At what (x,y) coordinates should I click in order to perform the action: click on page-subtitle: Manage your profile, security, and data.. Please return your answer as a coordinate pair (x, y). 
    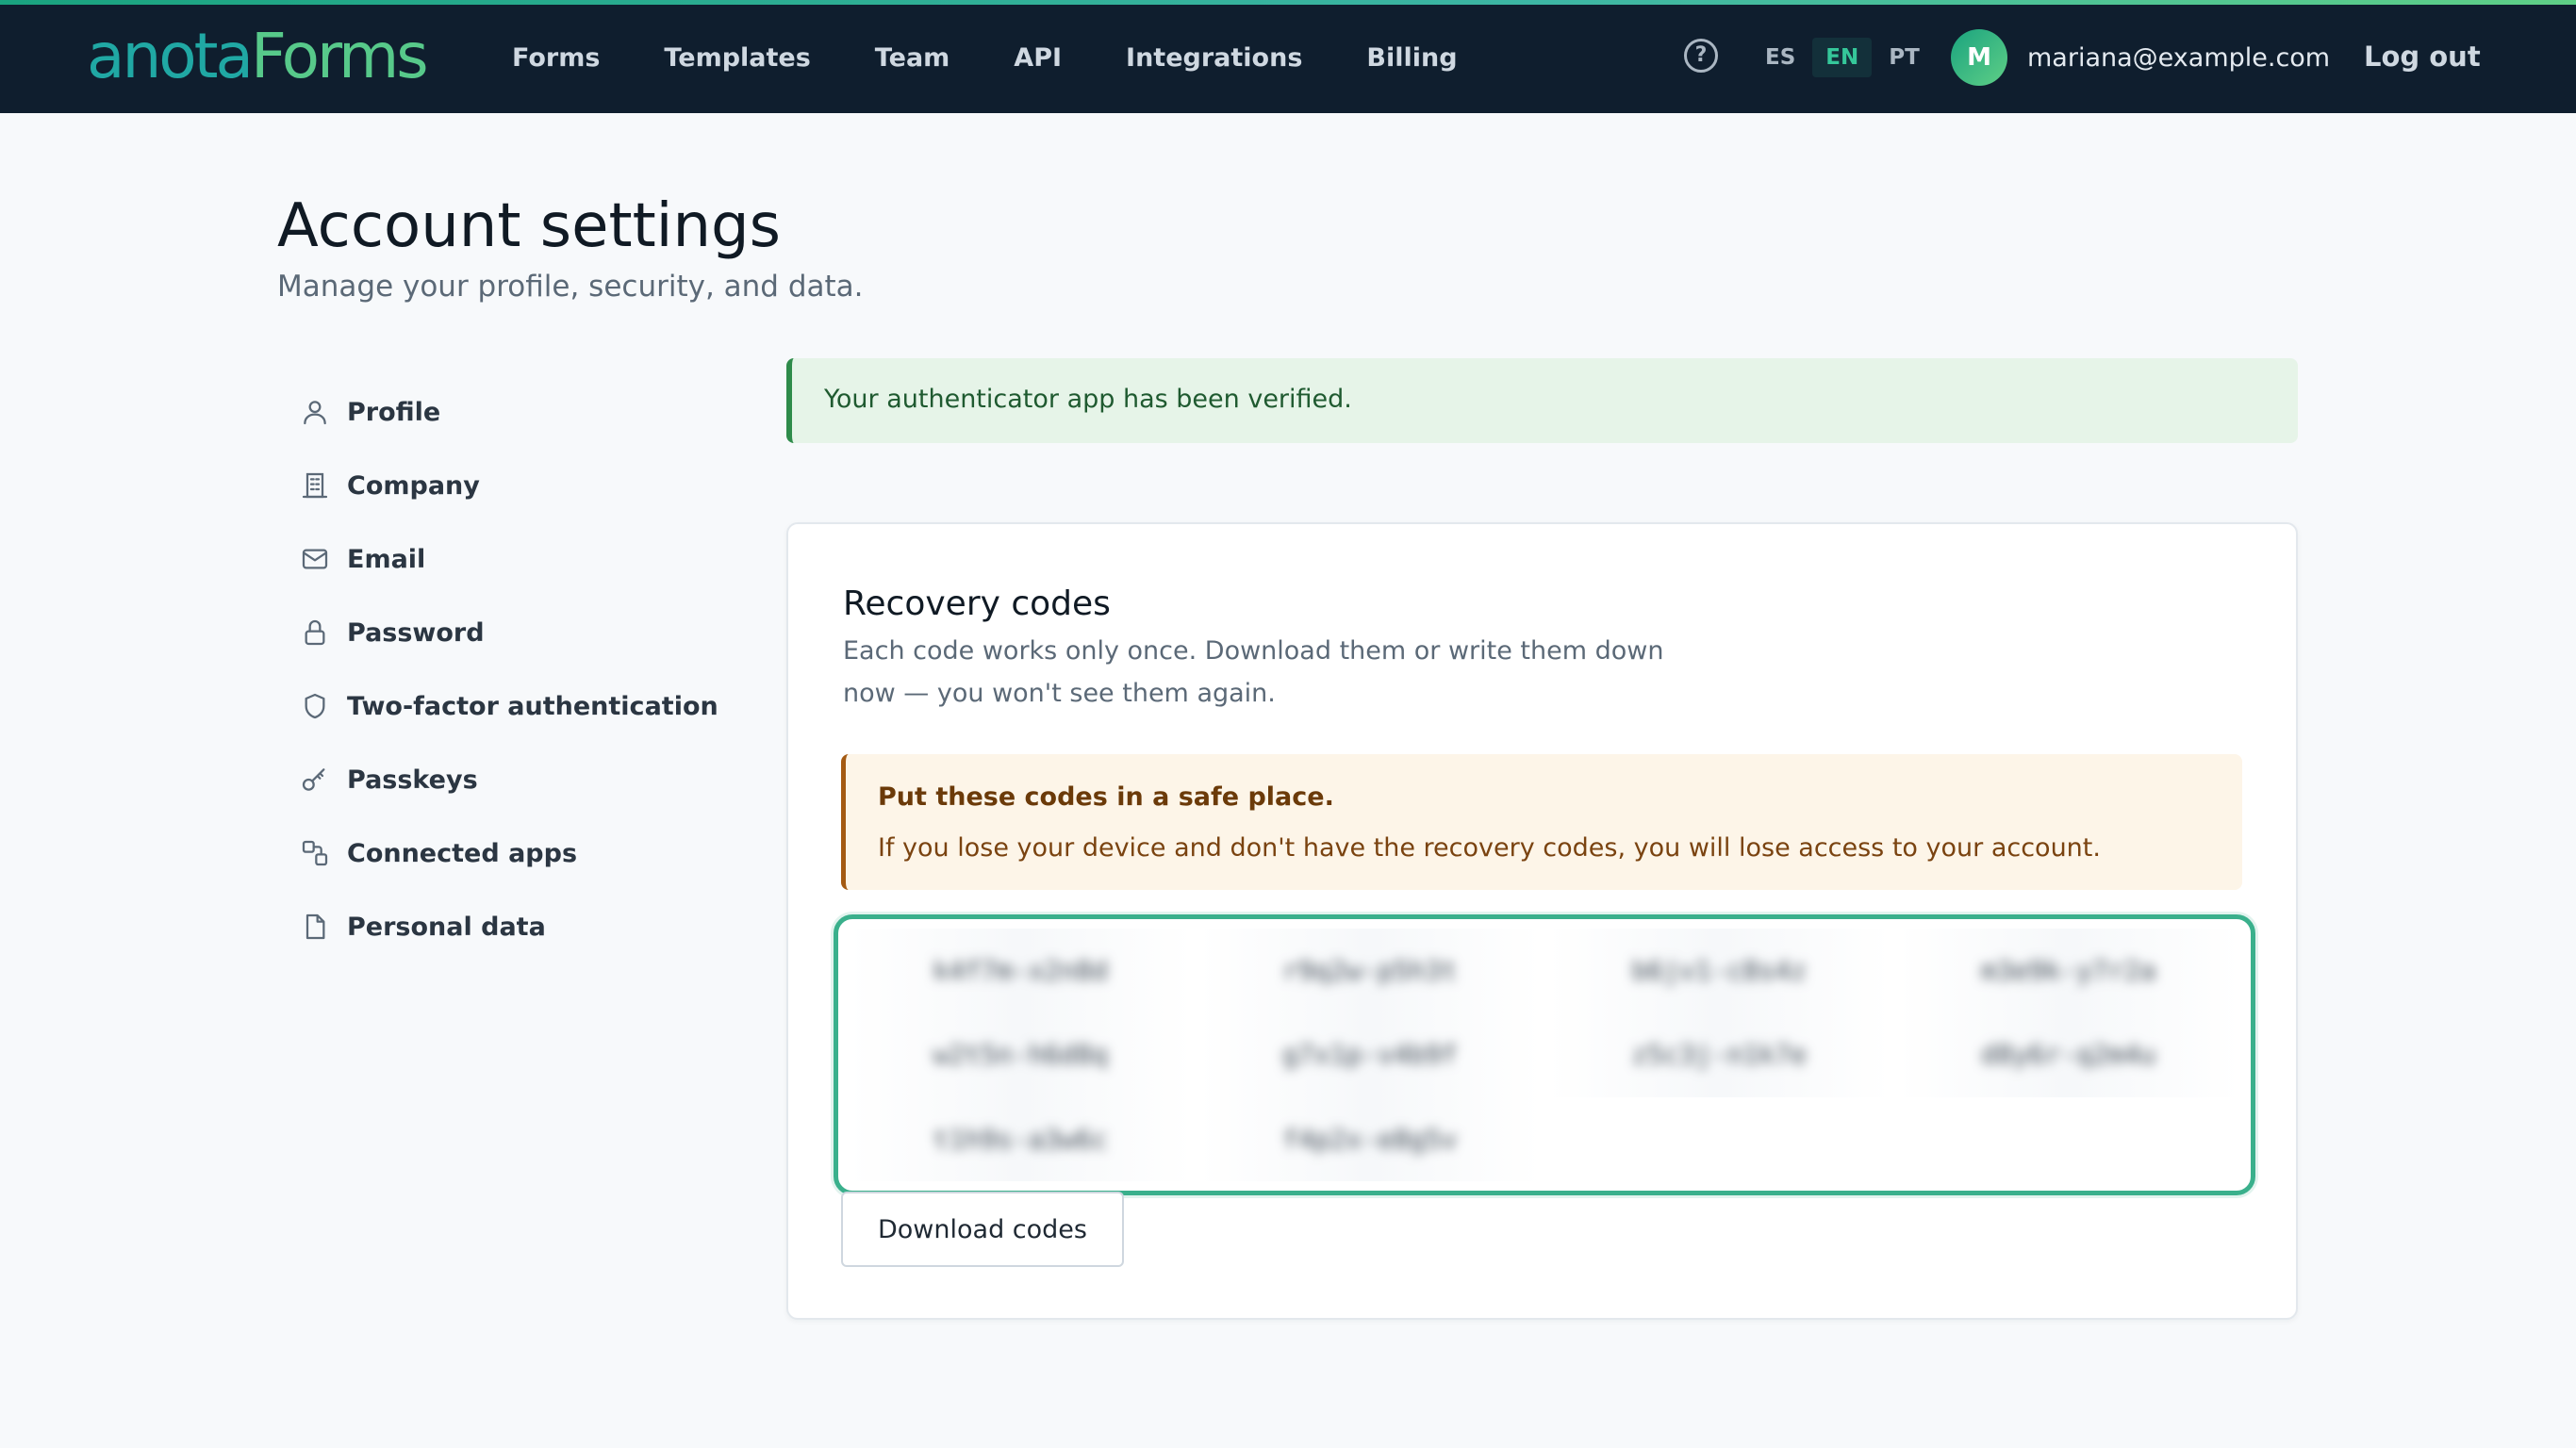
    Looking at the image, I should click on (570, 287).